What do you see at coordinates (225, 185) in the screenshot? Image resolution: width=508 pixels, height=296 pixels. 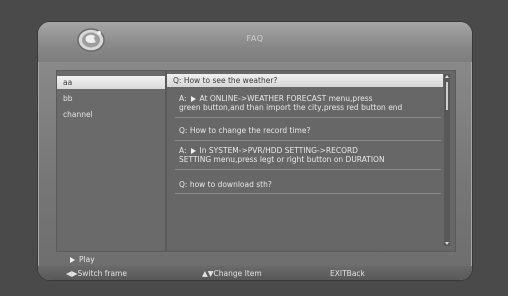 I see `faq-question: Q: how to download sth?` at bounding box center [225, 185].